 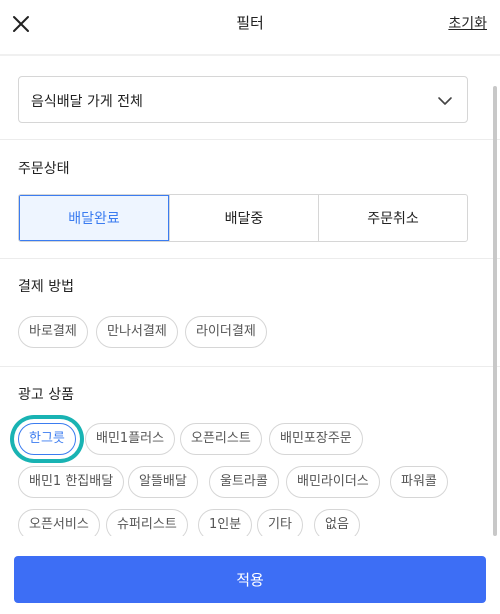 I want to click on header: 필터 초기화, so click(x=250, y=24).